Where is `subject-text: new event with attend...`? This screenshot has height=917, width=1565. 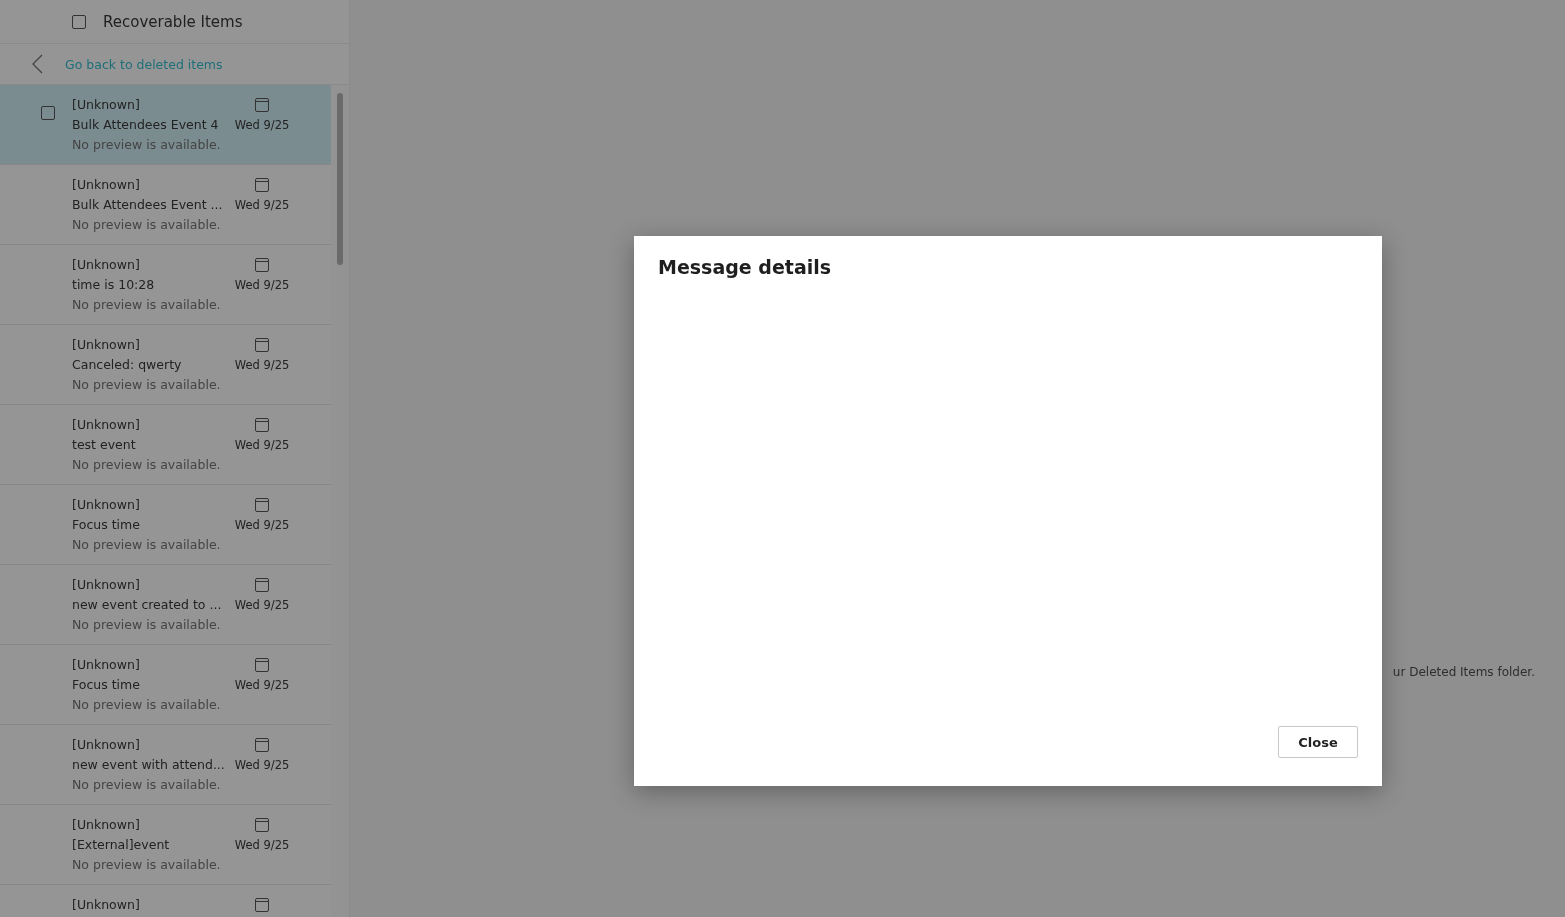
subject-text: new event with attend... is located at coordinates (149, 765).